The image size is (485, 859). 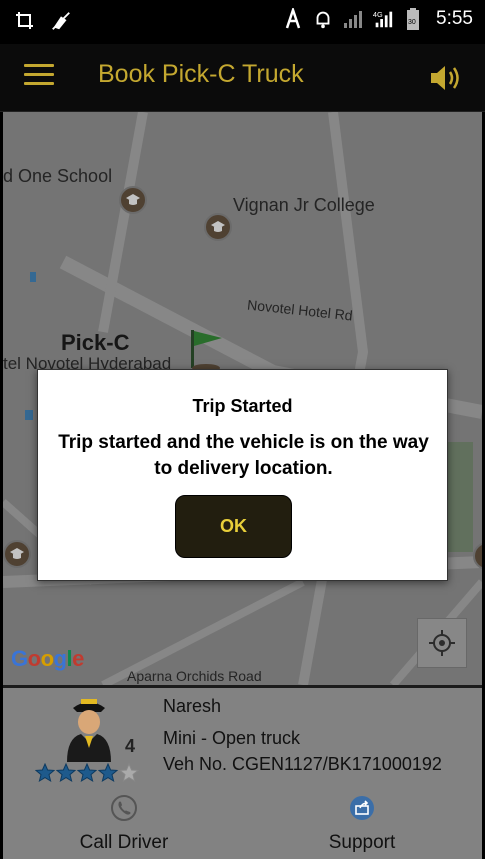 I want to click on status-bar: 4G 30 5:55, so click(x=242, y=22).